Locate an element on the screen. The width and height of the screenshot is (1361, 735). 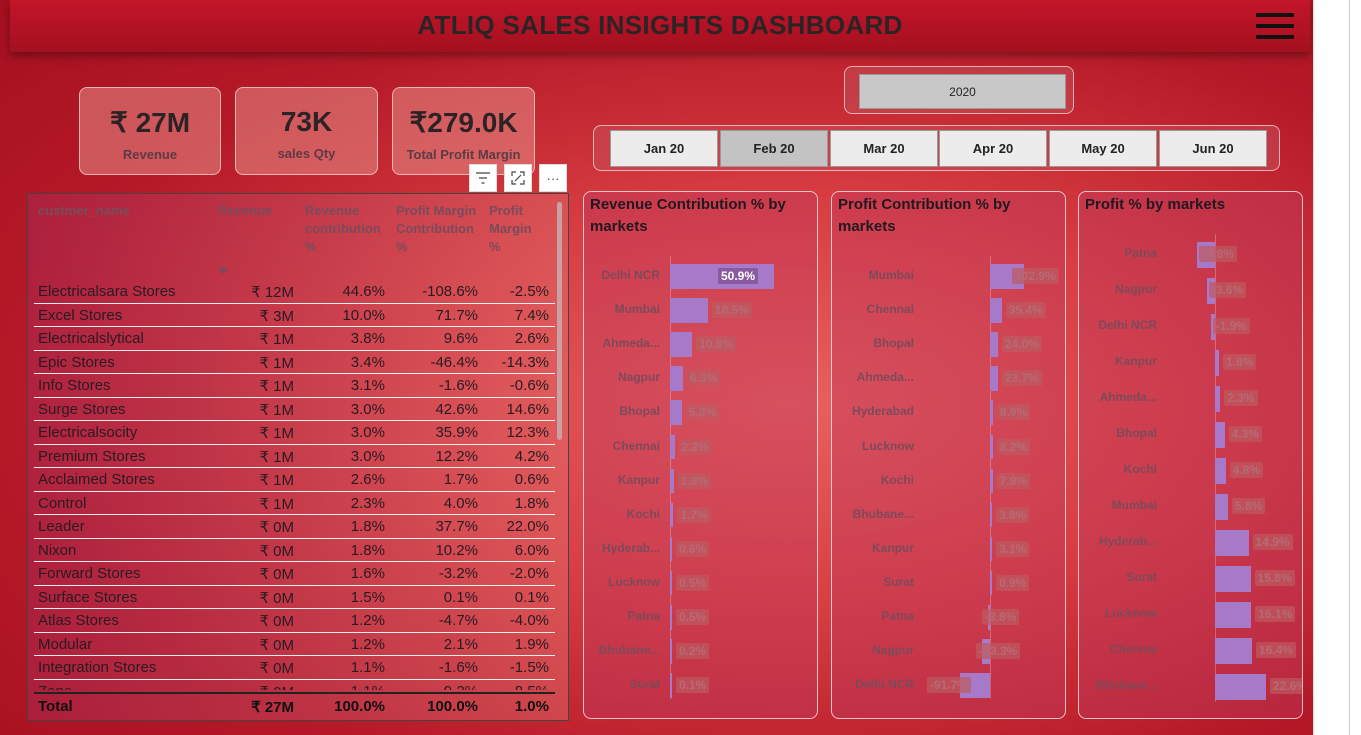
cell-customer-name: Acclaimed Stores is located at coordinates (96, 479).